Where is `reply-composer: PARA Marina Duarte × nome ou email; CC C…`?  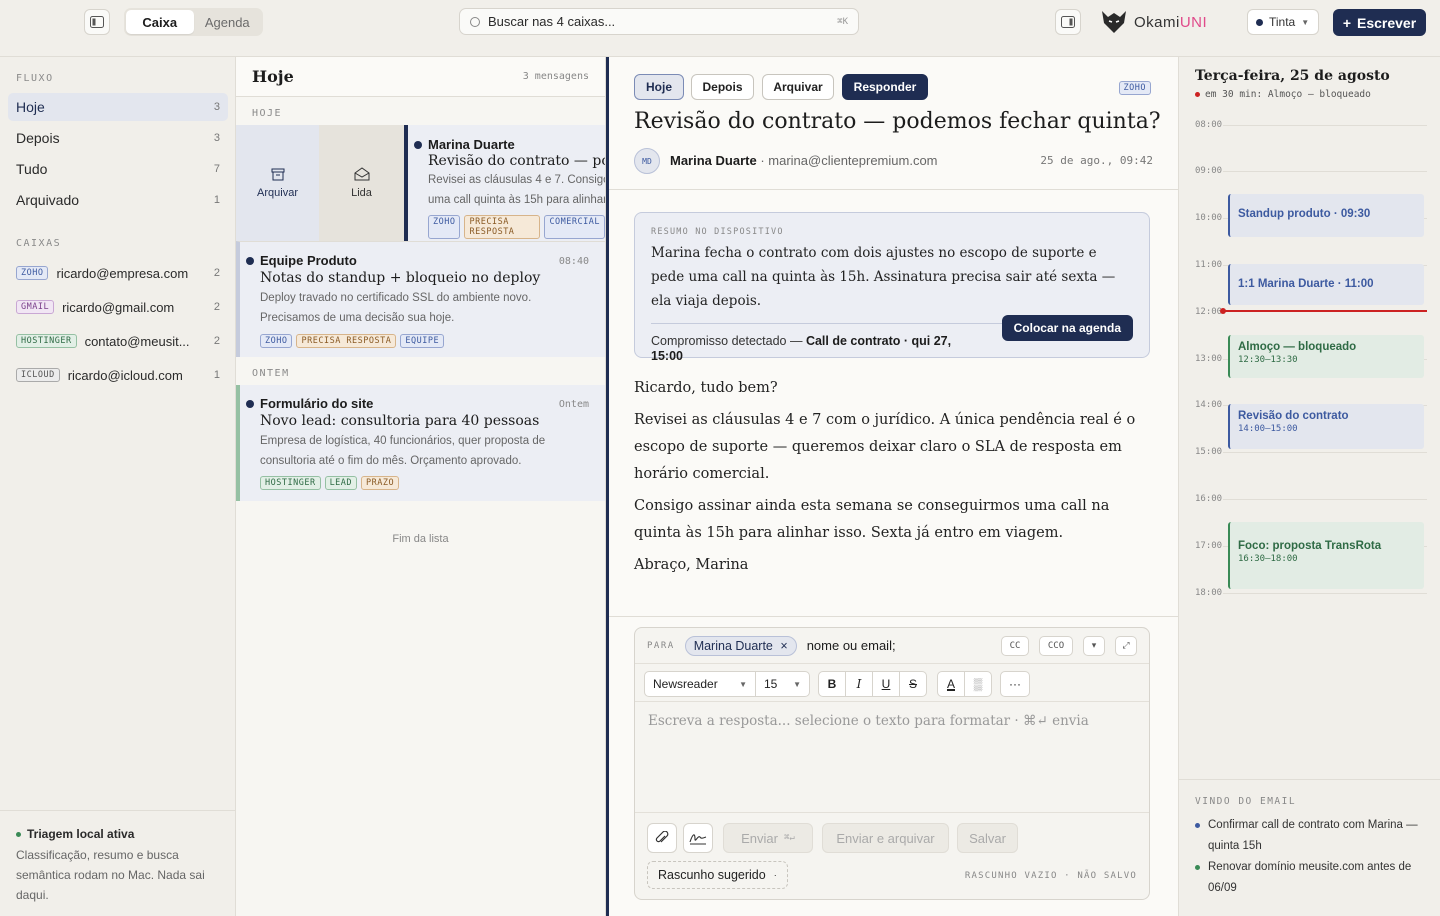
reply-composer: PARA Marina Duarte × nome ou email; CC C… is located at coordinates (893, 766).